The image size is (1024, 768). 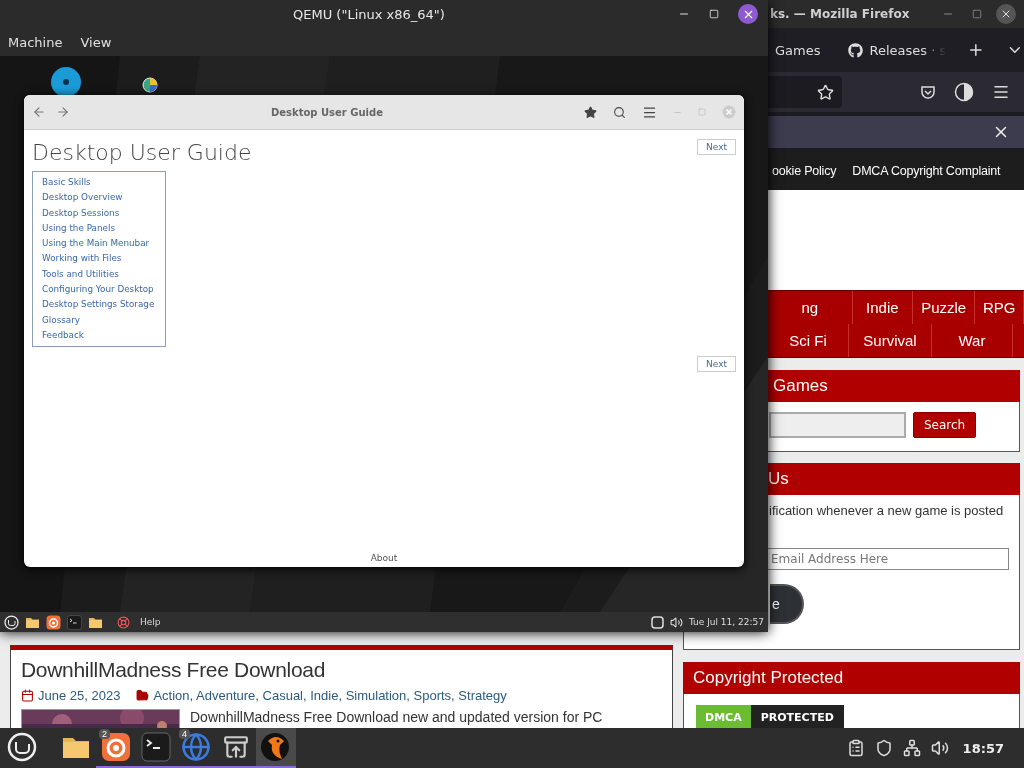 What do you see at coordinates (883, 307) in the screenshot?
I see `category-link: Indie` at bounding box center [883, 307].